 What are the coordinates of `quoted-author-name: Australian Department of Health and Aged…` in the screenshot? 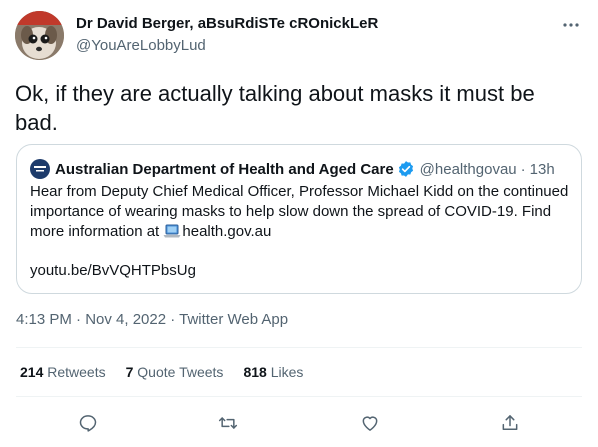 It's located at (224, 169).